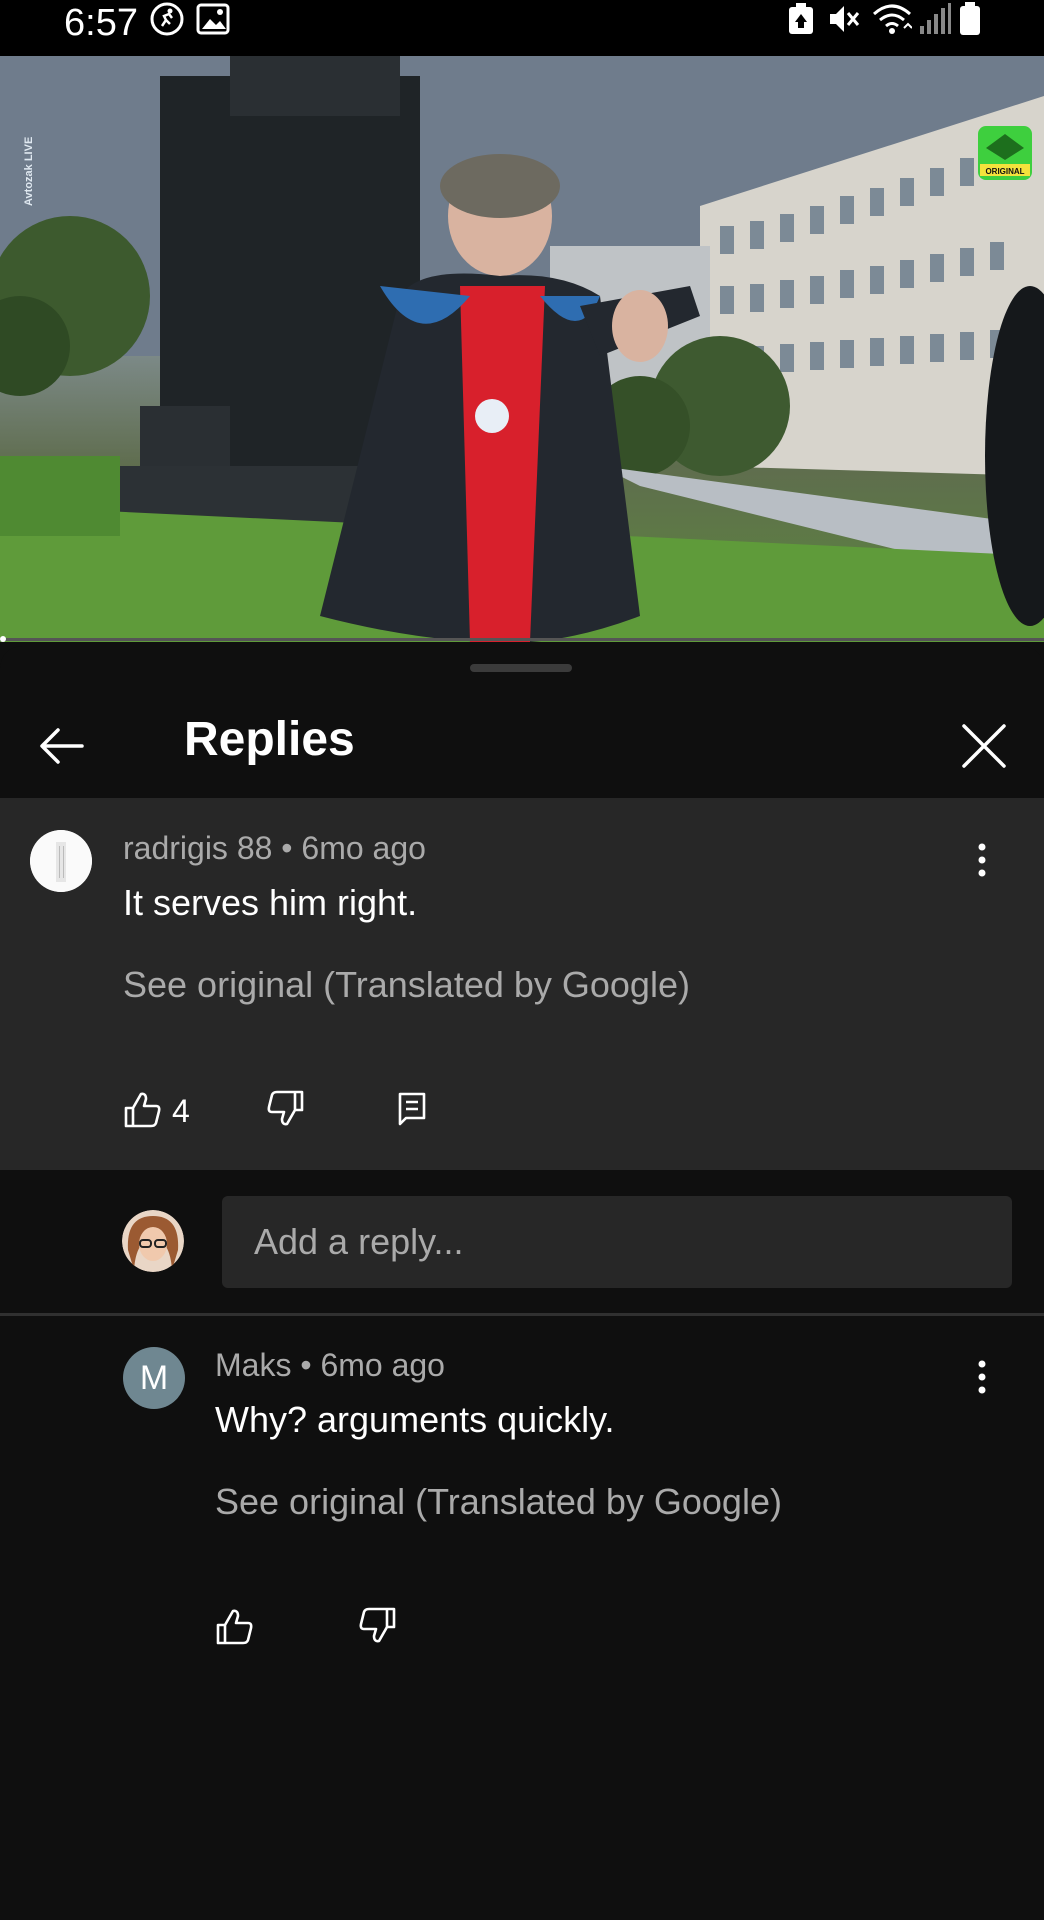 The image size is (1044, 1920). What do you see at coordinates (253, 1365) in the screenshot?
I see `comment-author: Maks` at bounding box center [253, 1365].